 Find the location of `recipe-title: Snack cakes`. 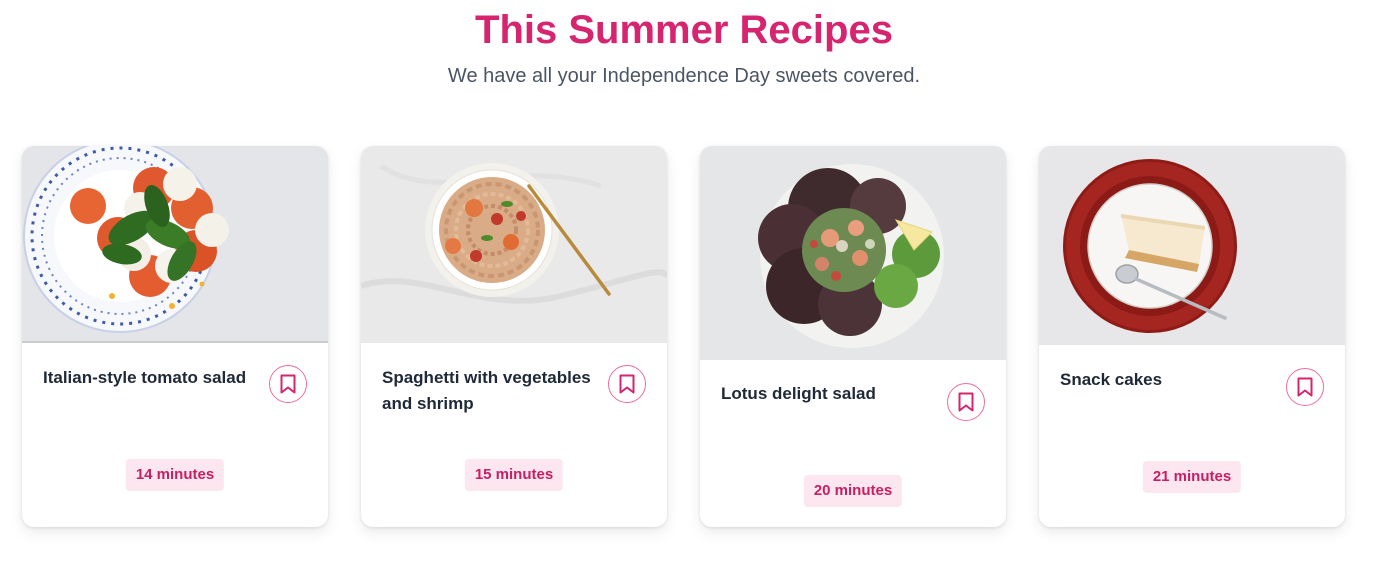

recipe-title: Snack cakes is located at coordinates (1111, 379).